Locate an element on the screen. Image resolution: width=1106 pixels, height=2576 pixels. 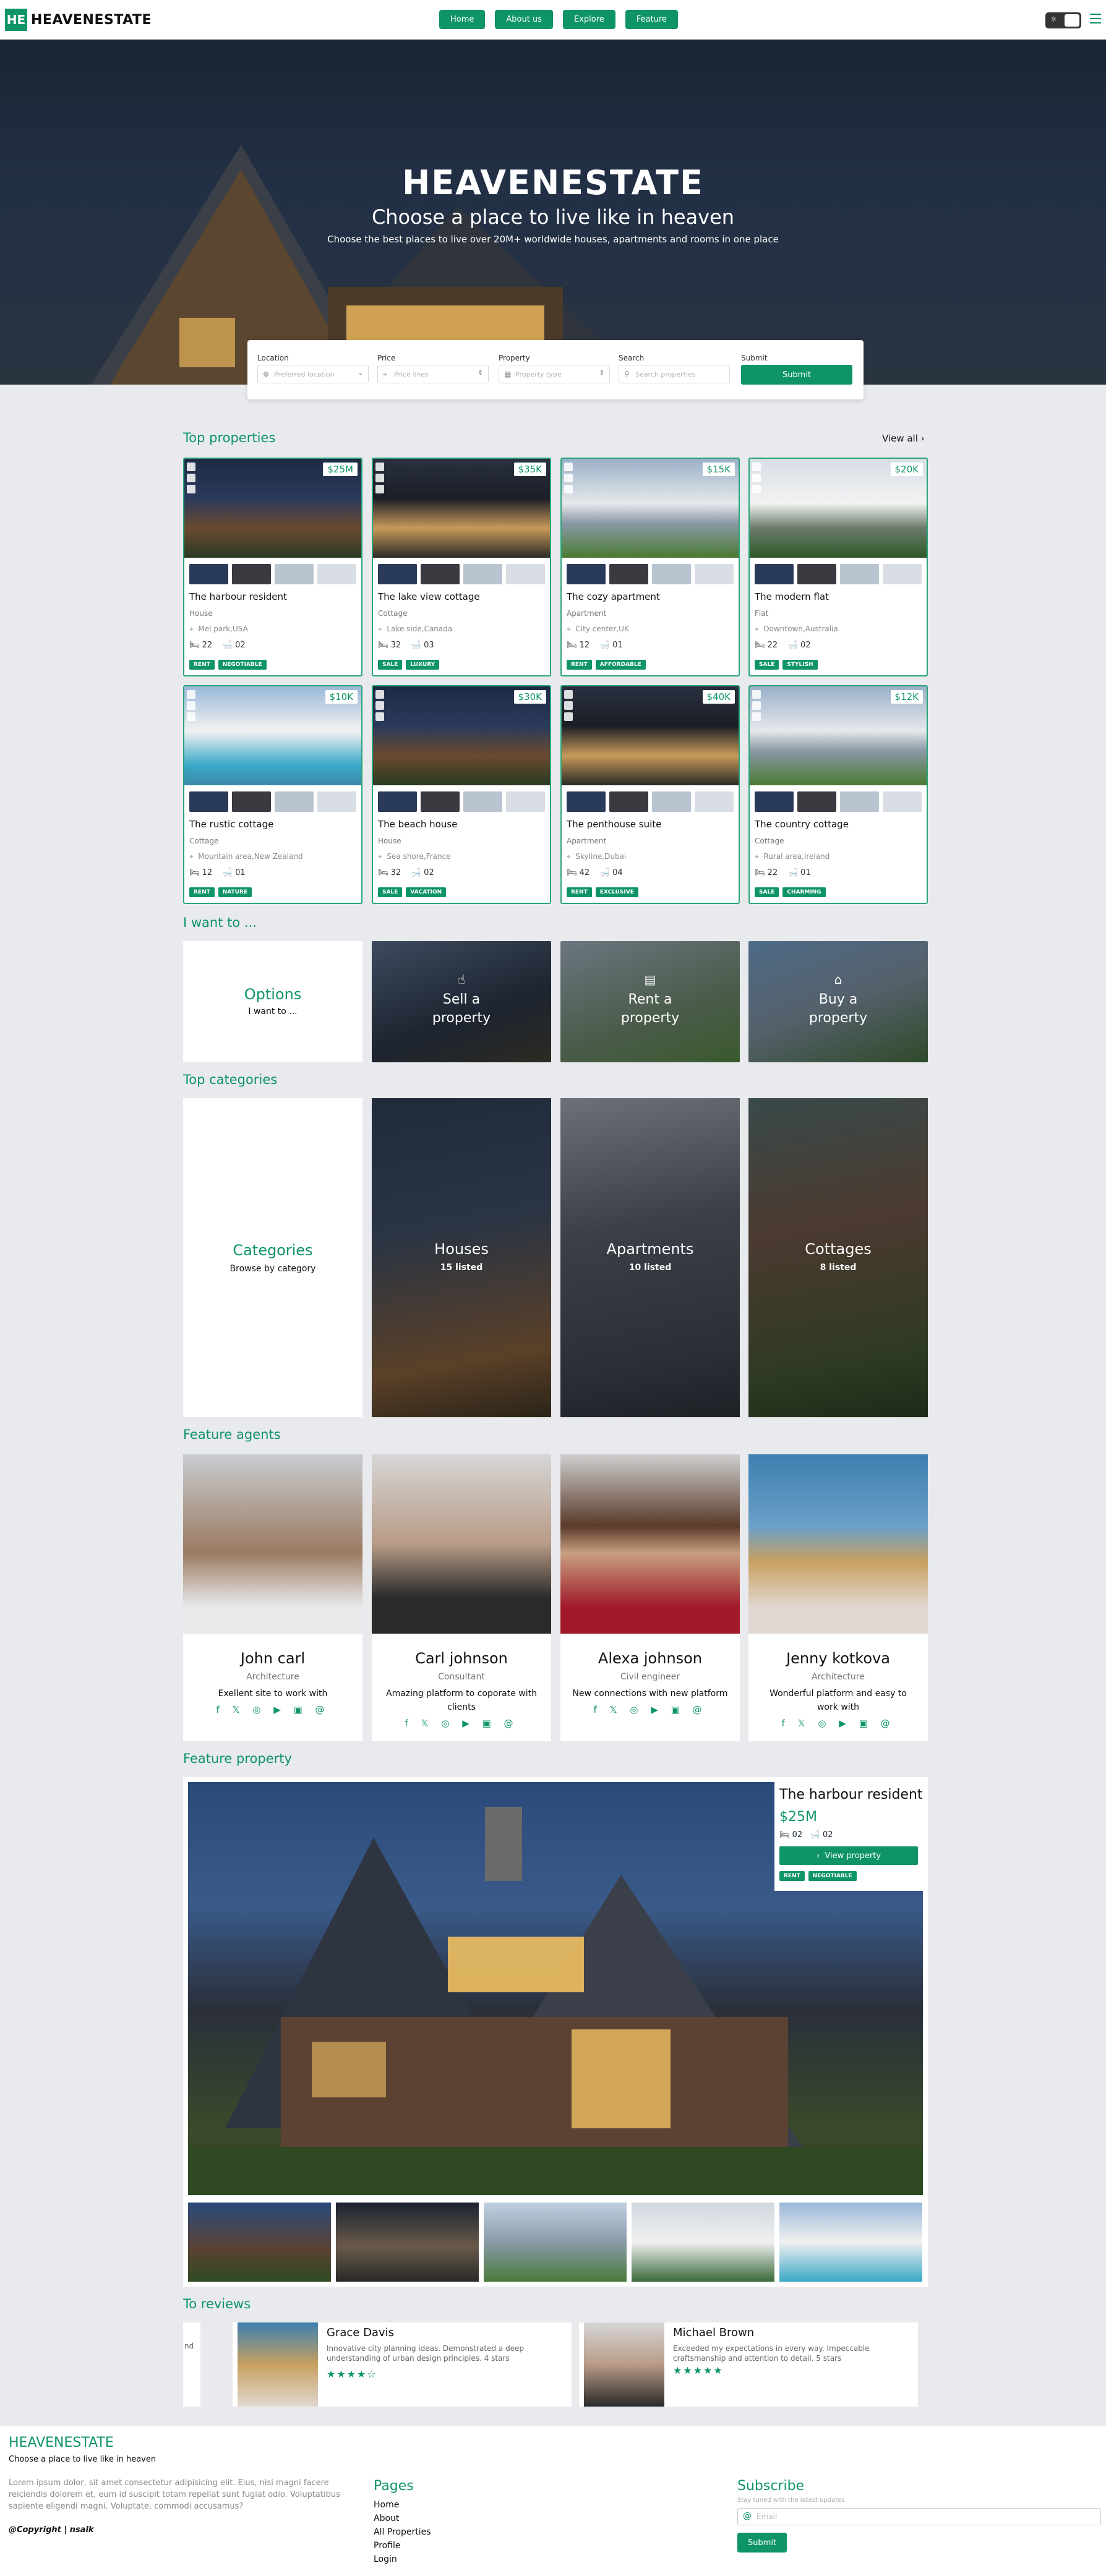
property-name: The rustic cottage is located at coordinates (231, 824).